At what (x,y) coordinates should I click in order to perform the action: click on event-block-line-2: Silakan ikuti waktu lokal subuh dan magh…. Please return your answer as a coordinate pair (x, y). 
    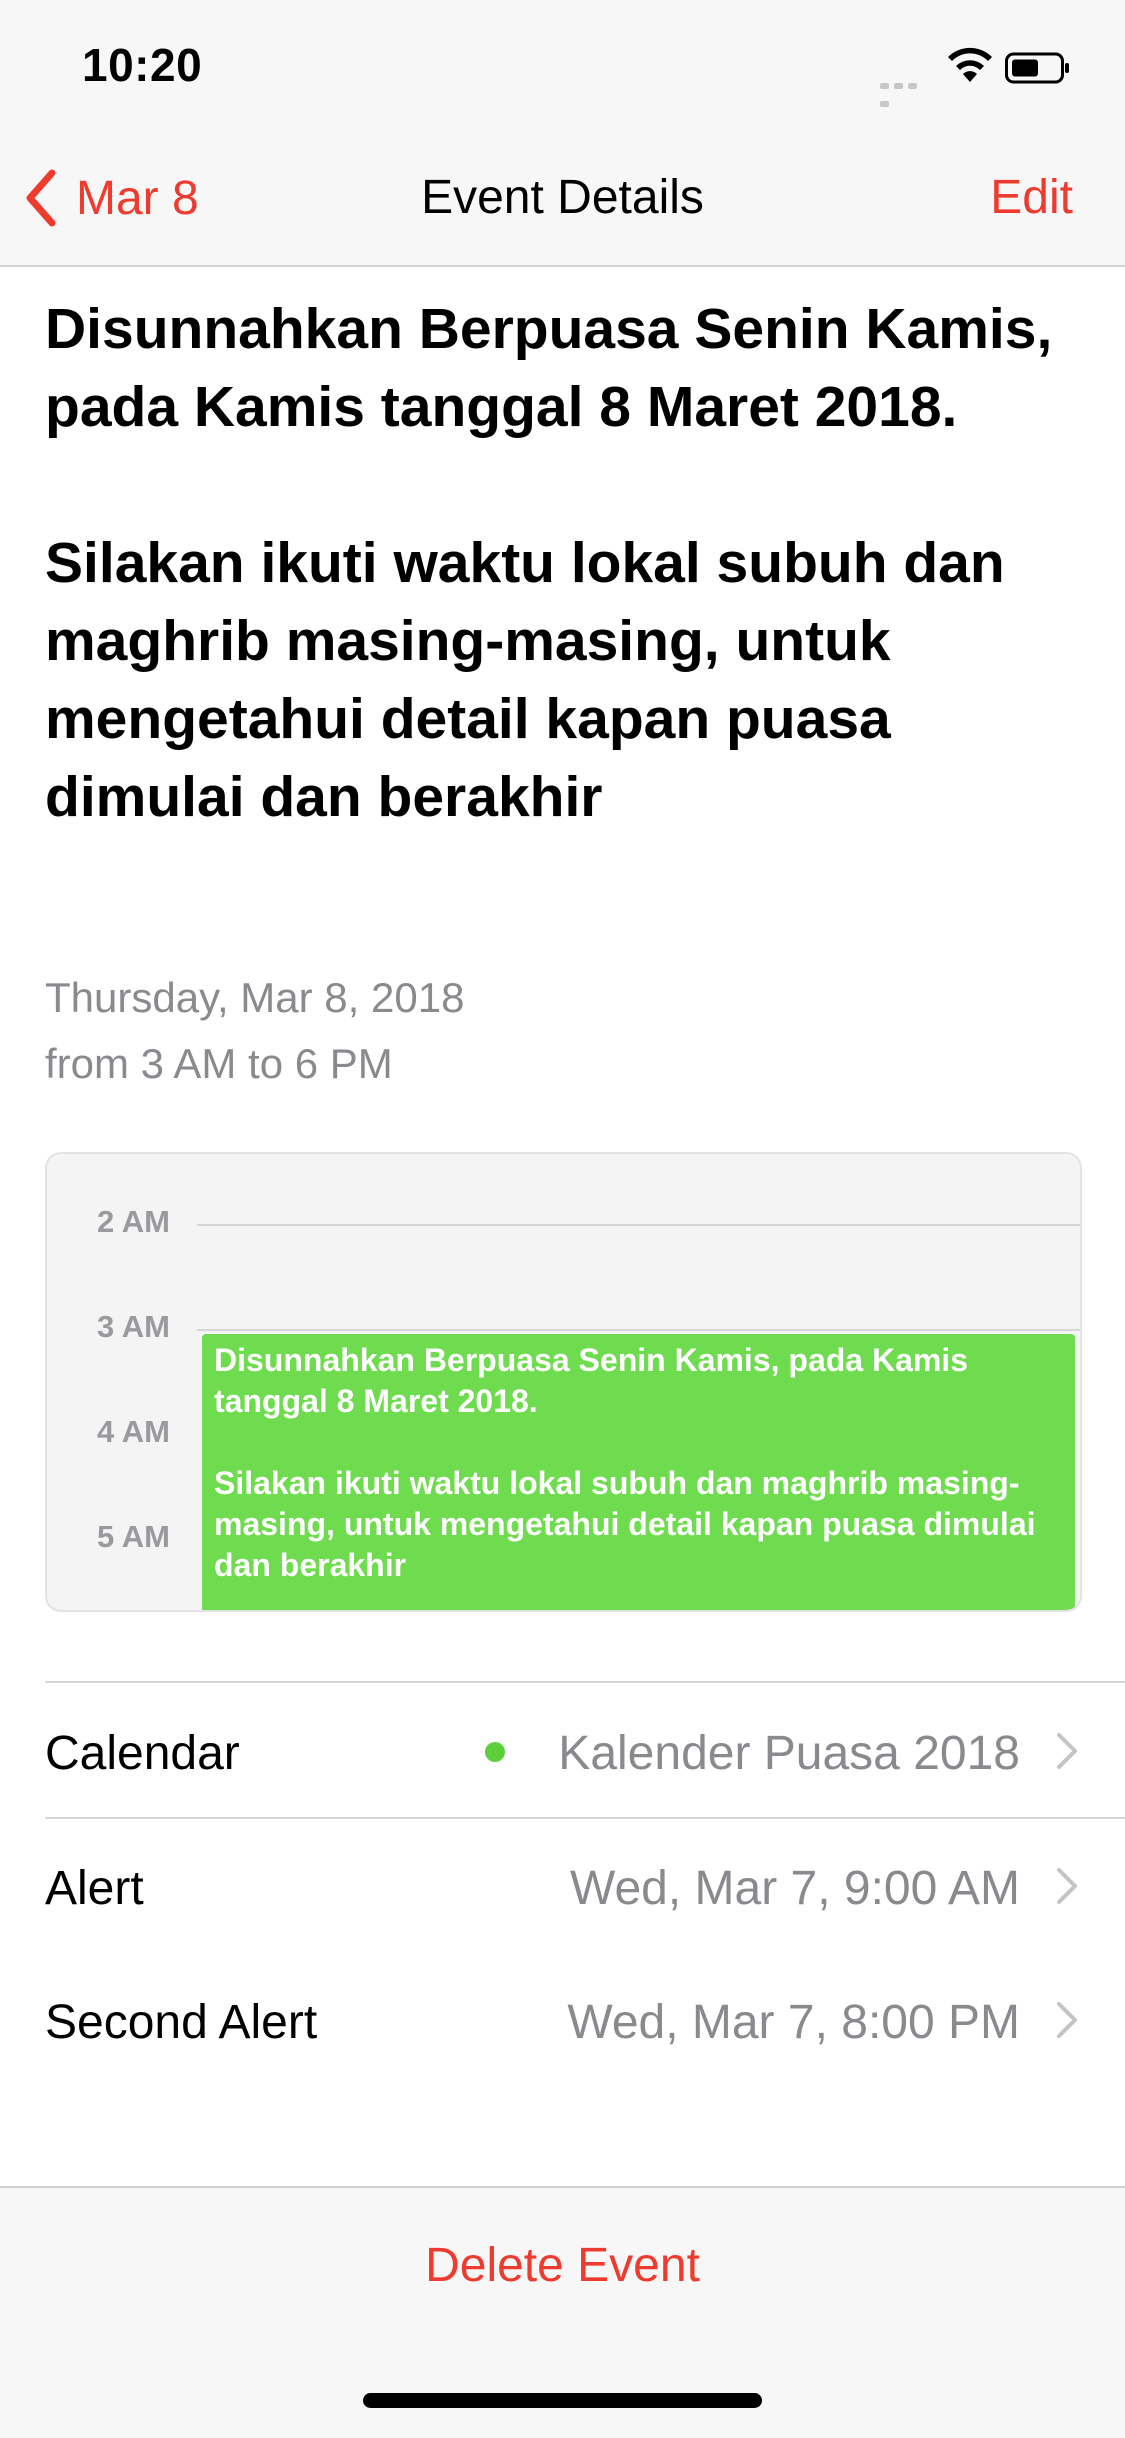
    Looking at the image, I should click on (625, 1524).